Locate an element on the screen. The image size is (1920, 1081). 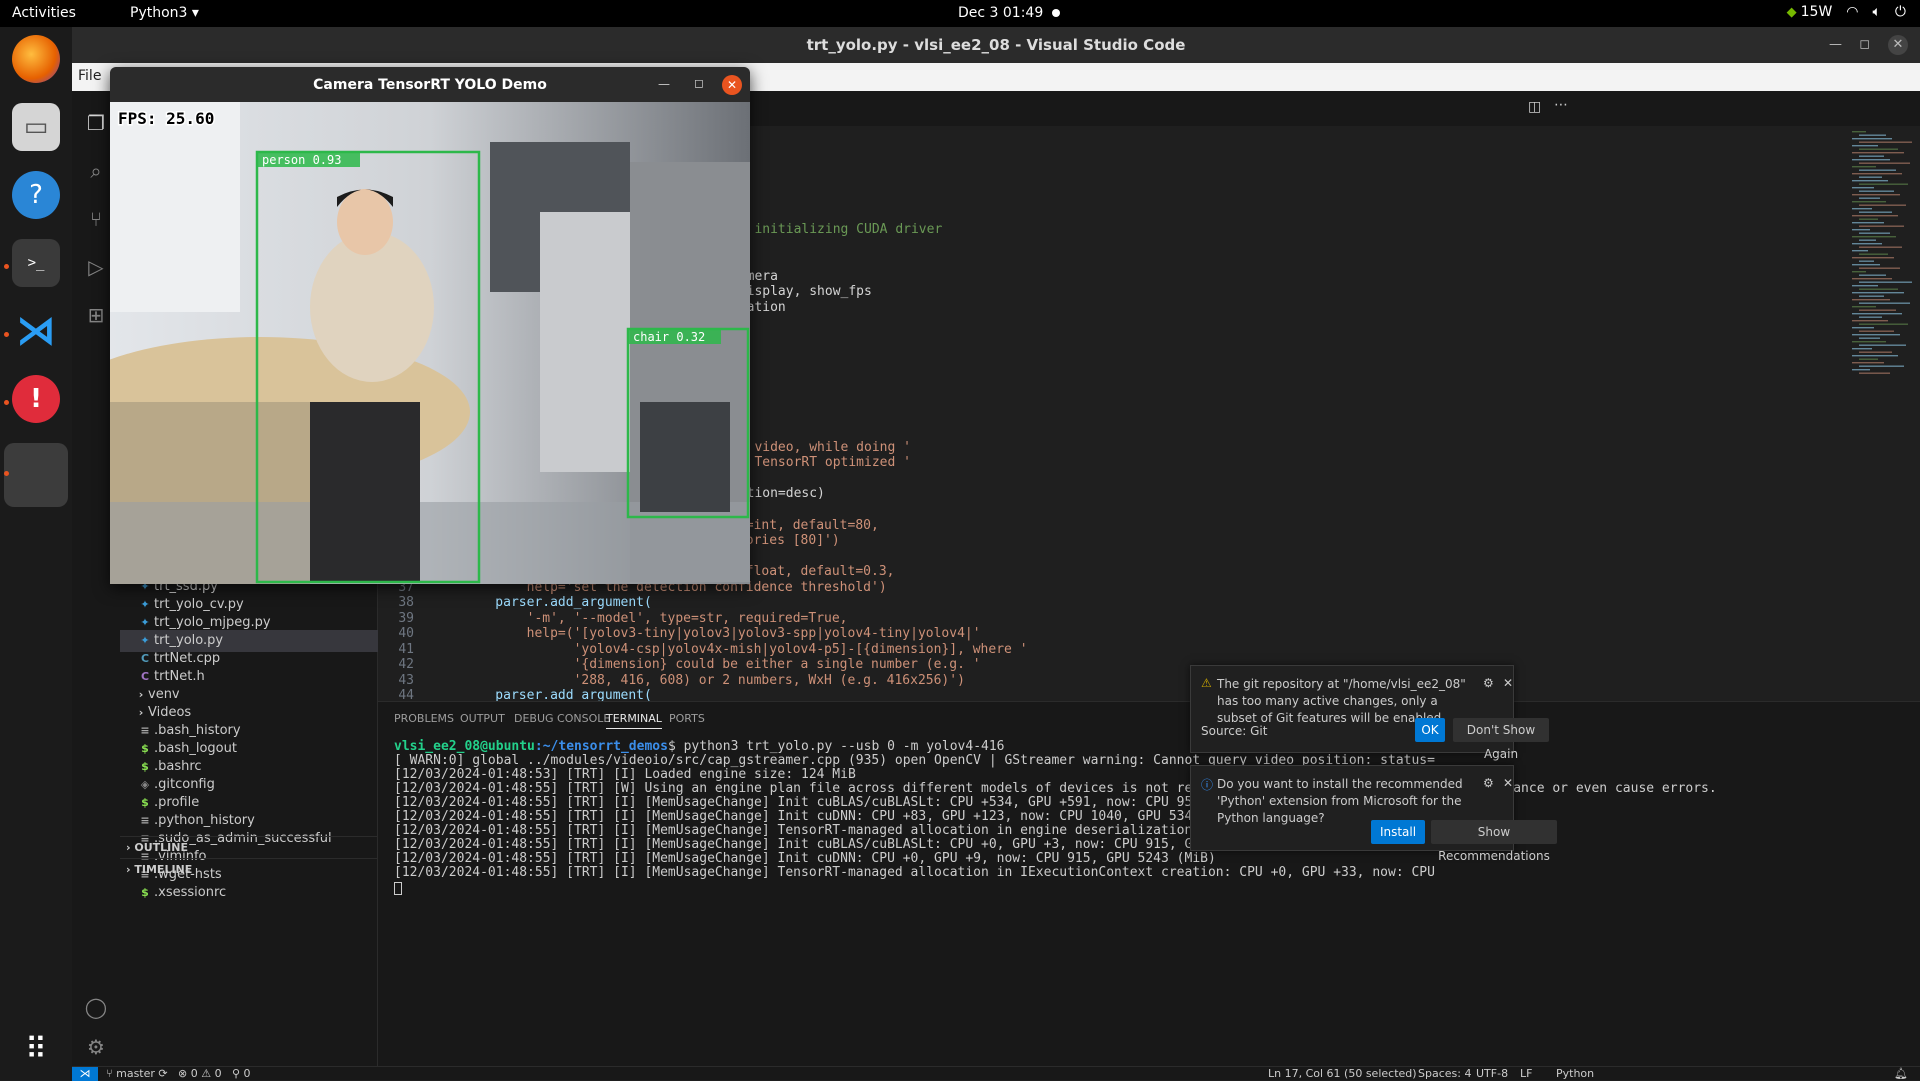
wifi-icon: ◠ is located at coordinates (1852, 12).